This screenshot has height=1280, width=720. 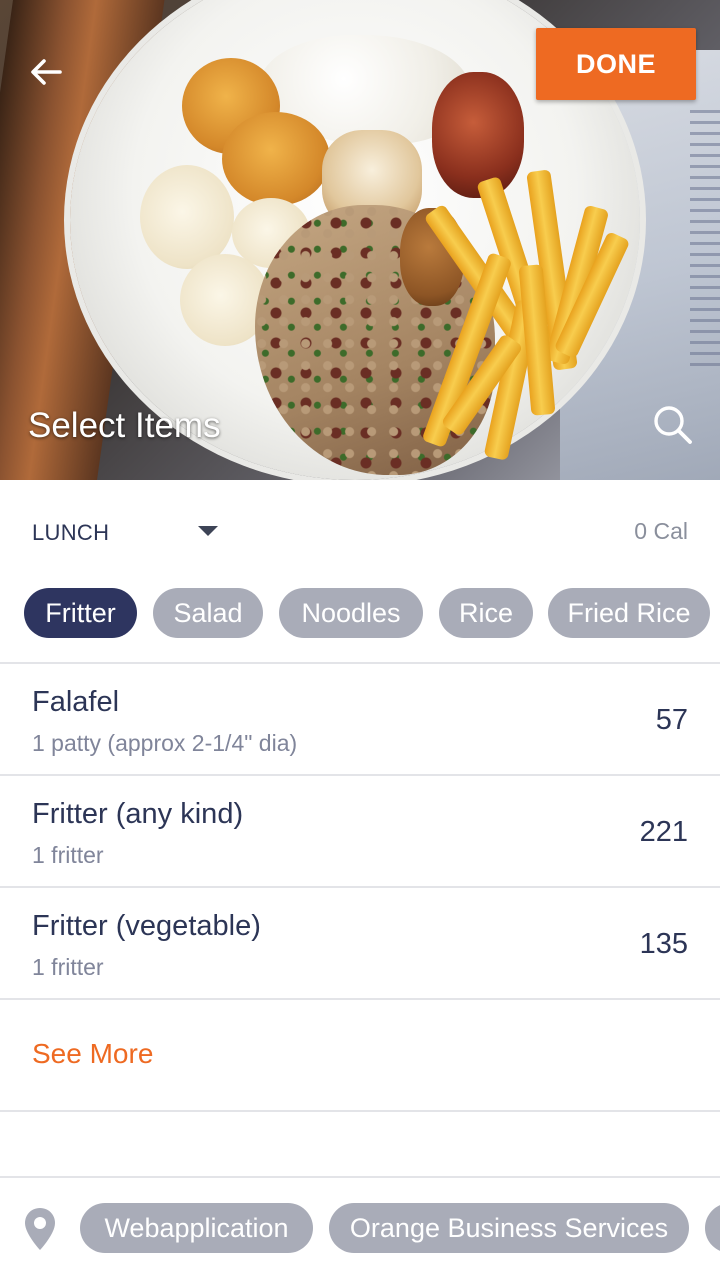 I want to click on category-chip-noodles: Noodles, so click(x=351, y=613).